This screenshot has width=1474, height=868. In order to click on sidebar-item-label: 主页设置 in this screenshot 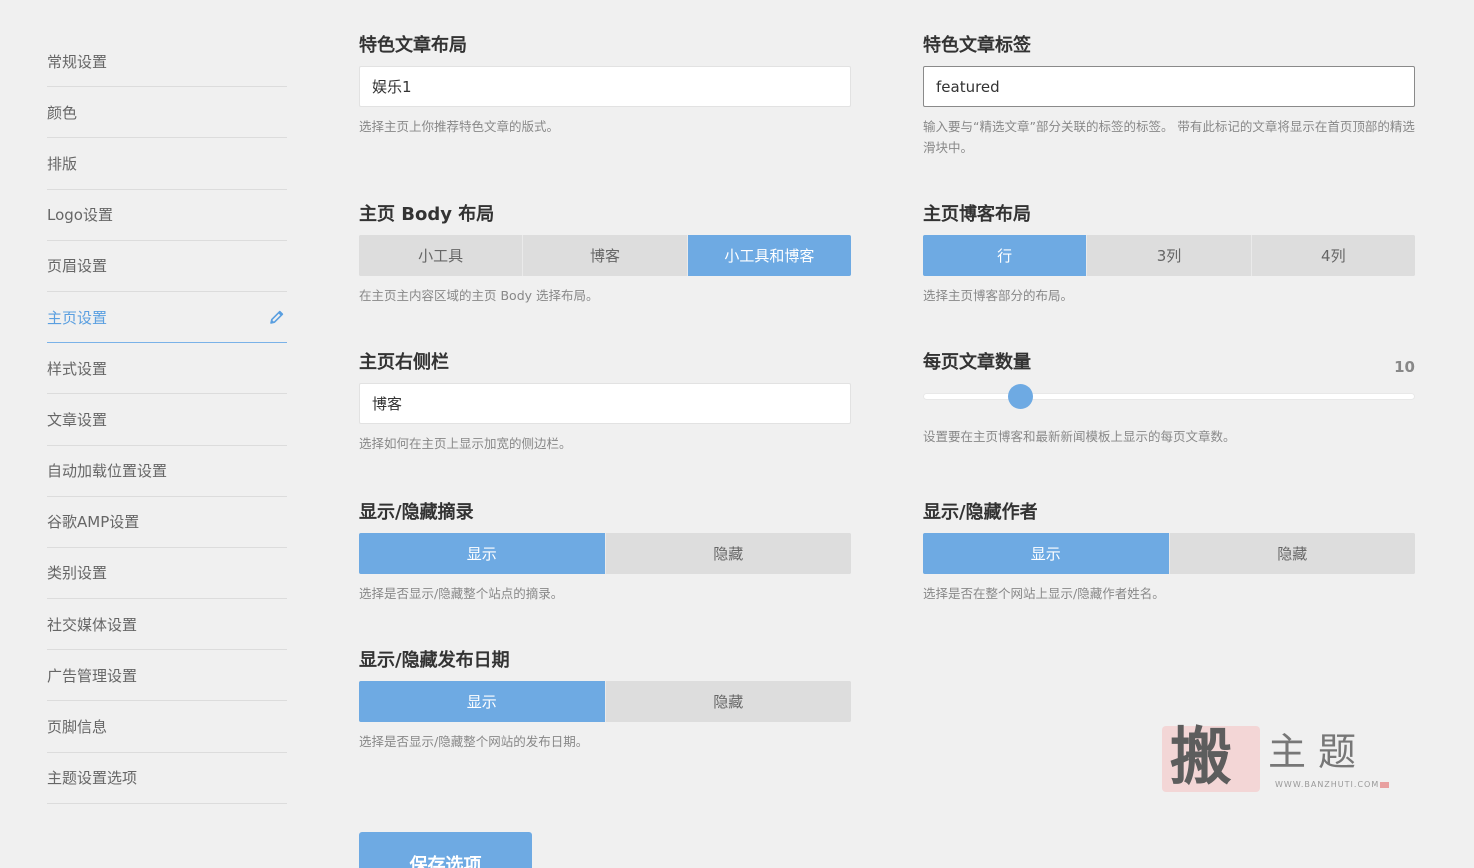, I will do `click(77, 317)`.